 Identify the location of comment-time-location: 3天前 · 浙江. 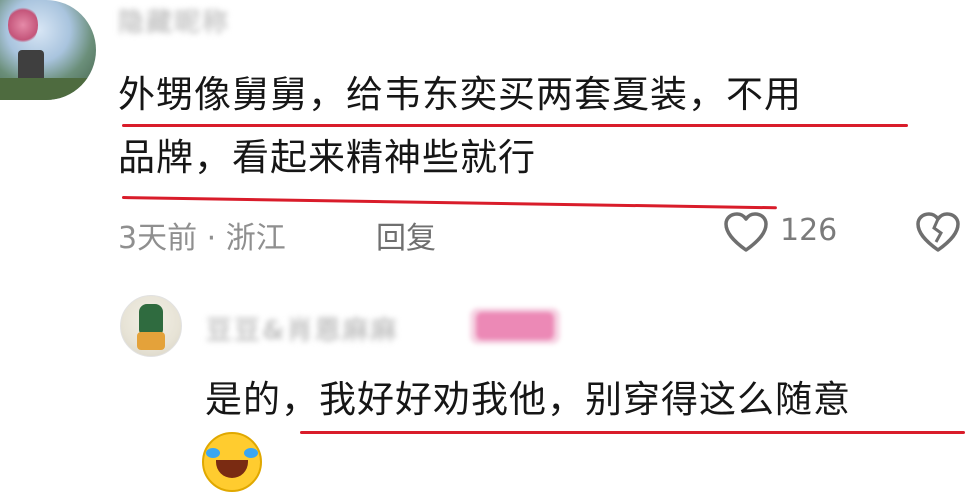
(202, 238).